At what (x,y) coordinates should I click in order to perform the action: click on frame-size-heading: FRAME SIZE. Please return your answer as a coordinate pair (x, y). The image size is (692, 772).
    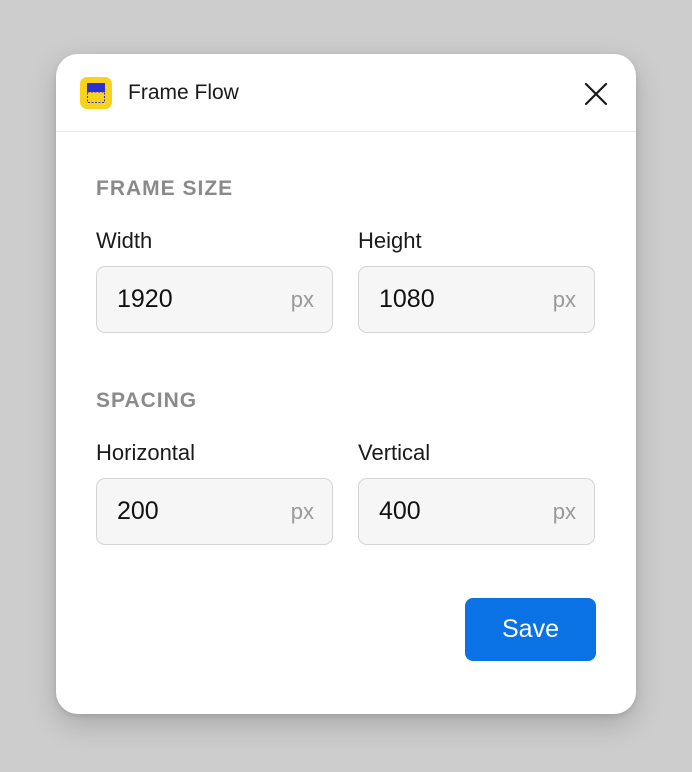
    Looking at the image, I should click on (165, 188).